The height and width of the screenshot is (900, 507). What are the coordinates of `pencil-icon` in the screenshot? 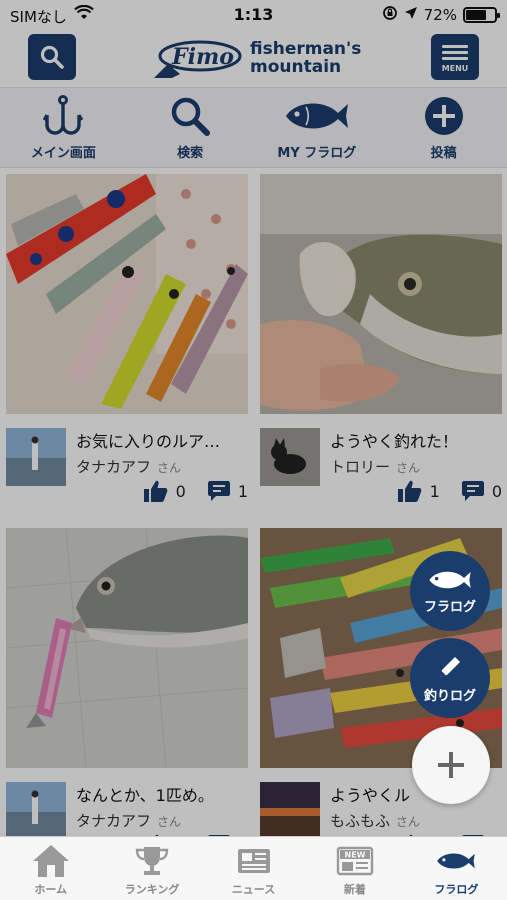 It's located at (450, 666).